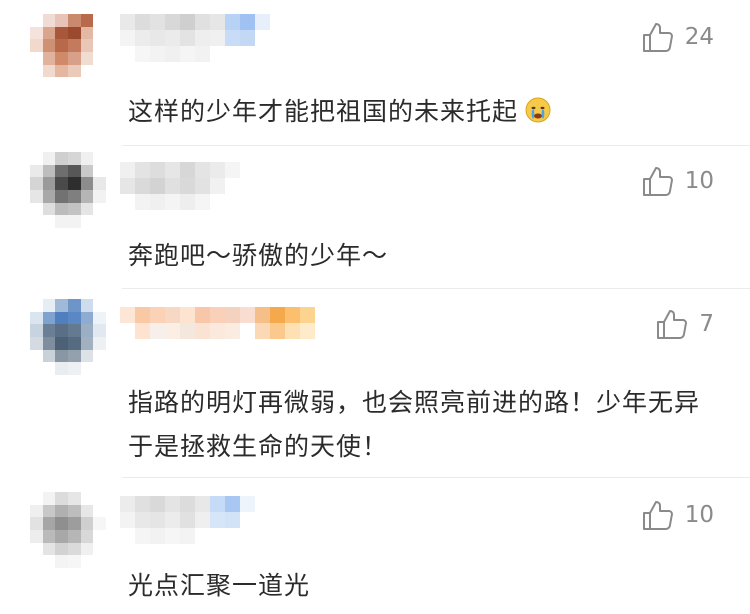 This screenshot has height=614, width=750. What do you see at coordinates (699, 37) in the screenshot?
I see `like-count: 24` at bounding box center [699, 37].